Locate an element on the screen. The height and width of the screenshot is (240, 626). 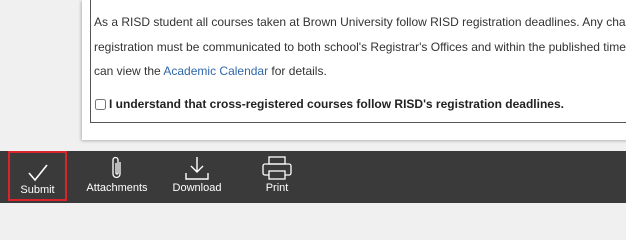
submit-label: Submit is located at coordinates (37, 190).